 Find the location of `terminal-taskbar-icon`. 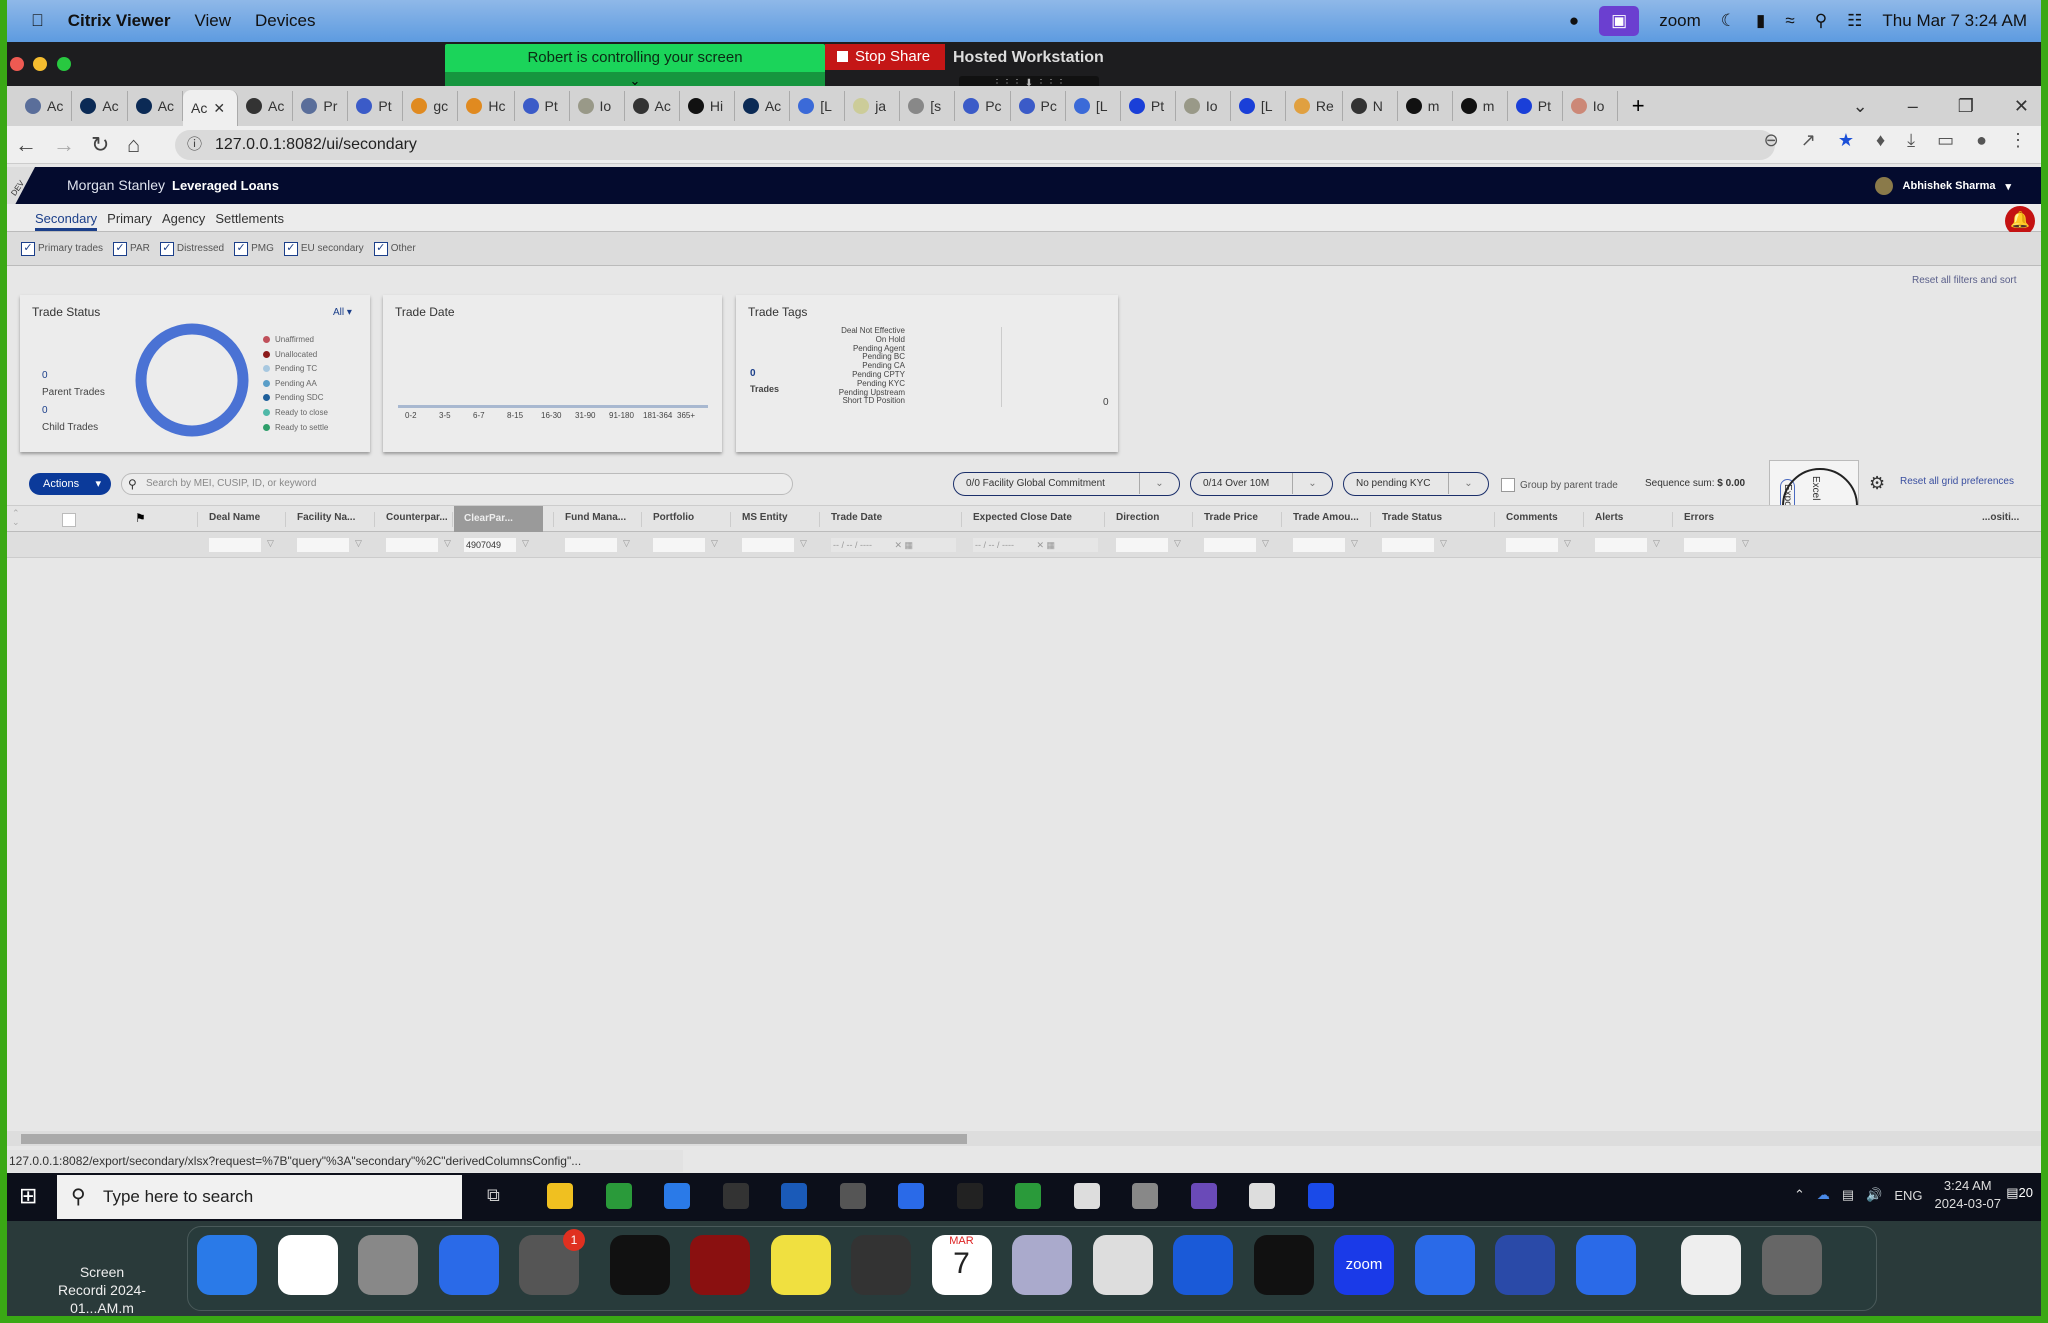

terminal-taskbar-icon is located at coordinates (735, 1196).